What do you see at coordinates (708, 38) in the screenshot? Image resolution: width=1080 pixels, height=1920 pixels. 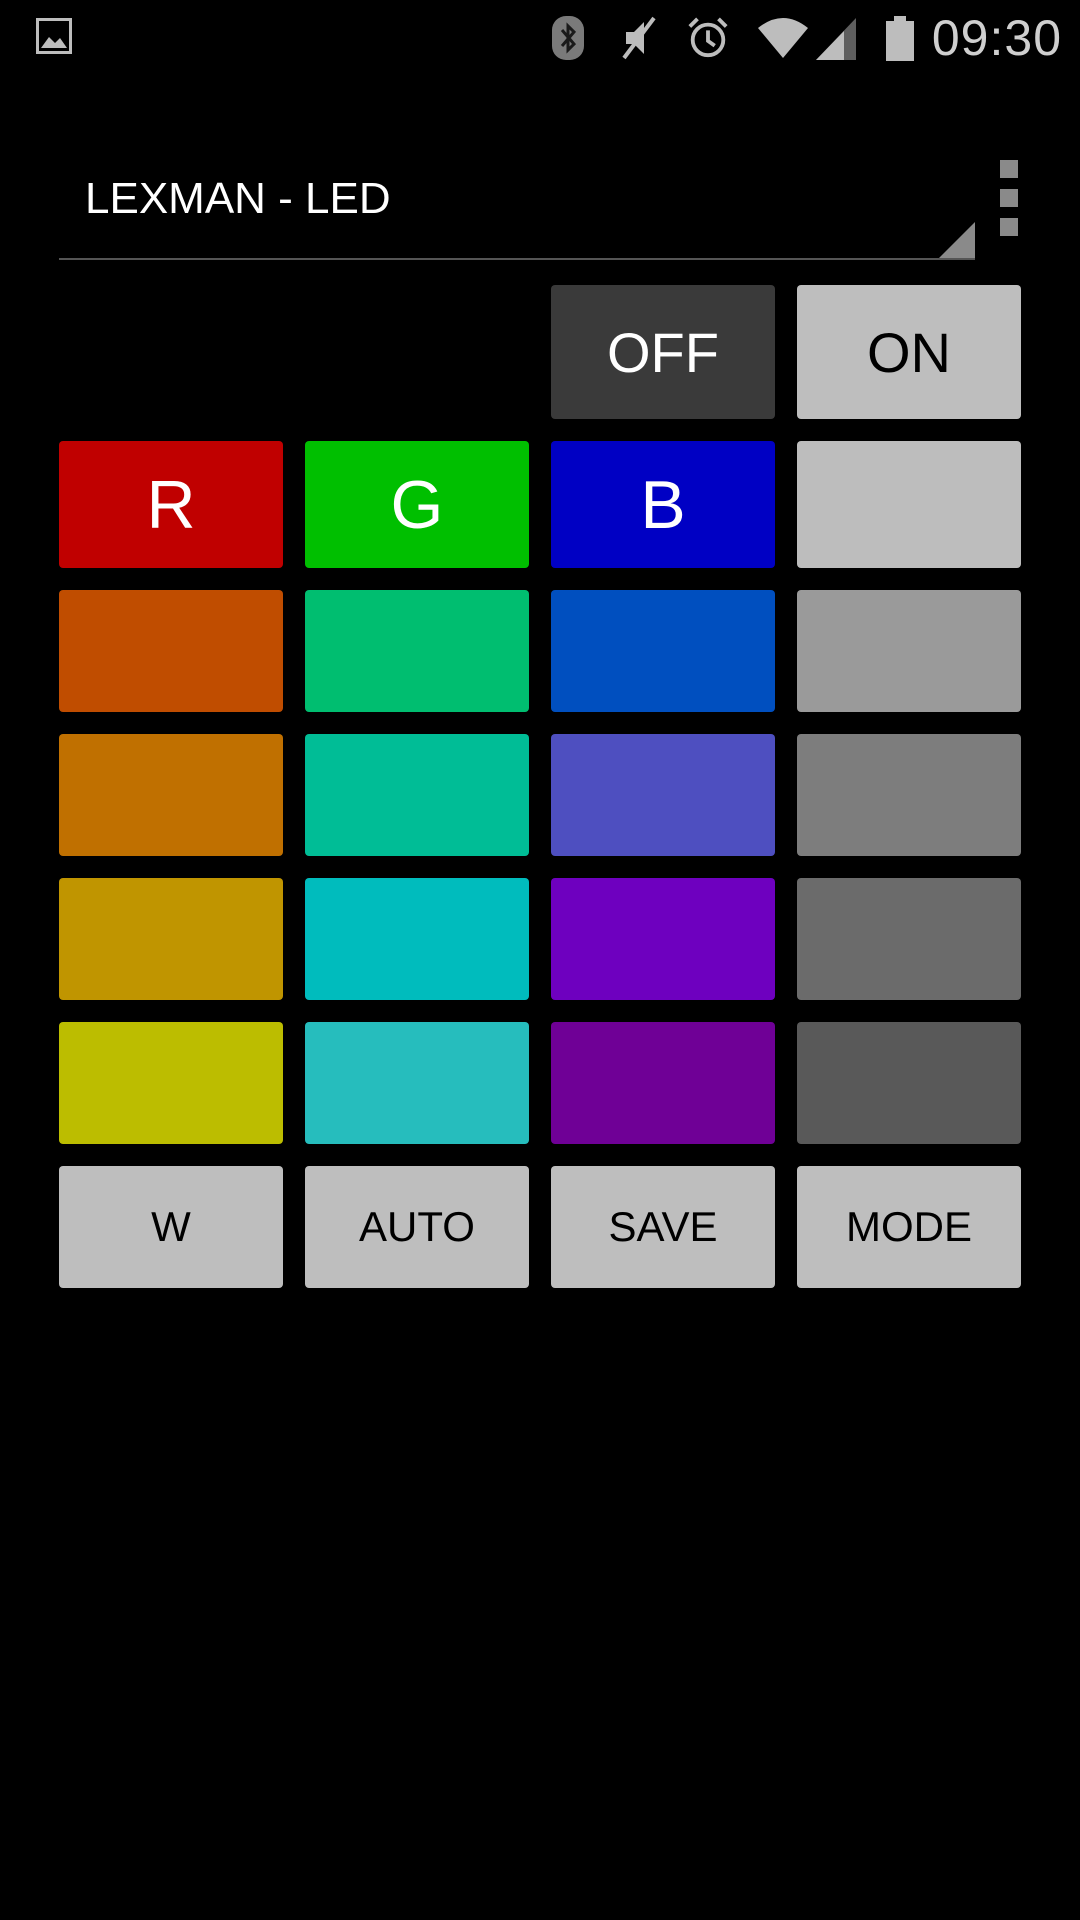 I see `alarm-icon` at bounding box center [708, 38].